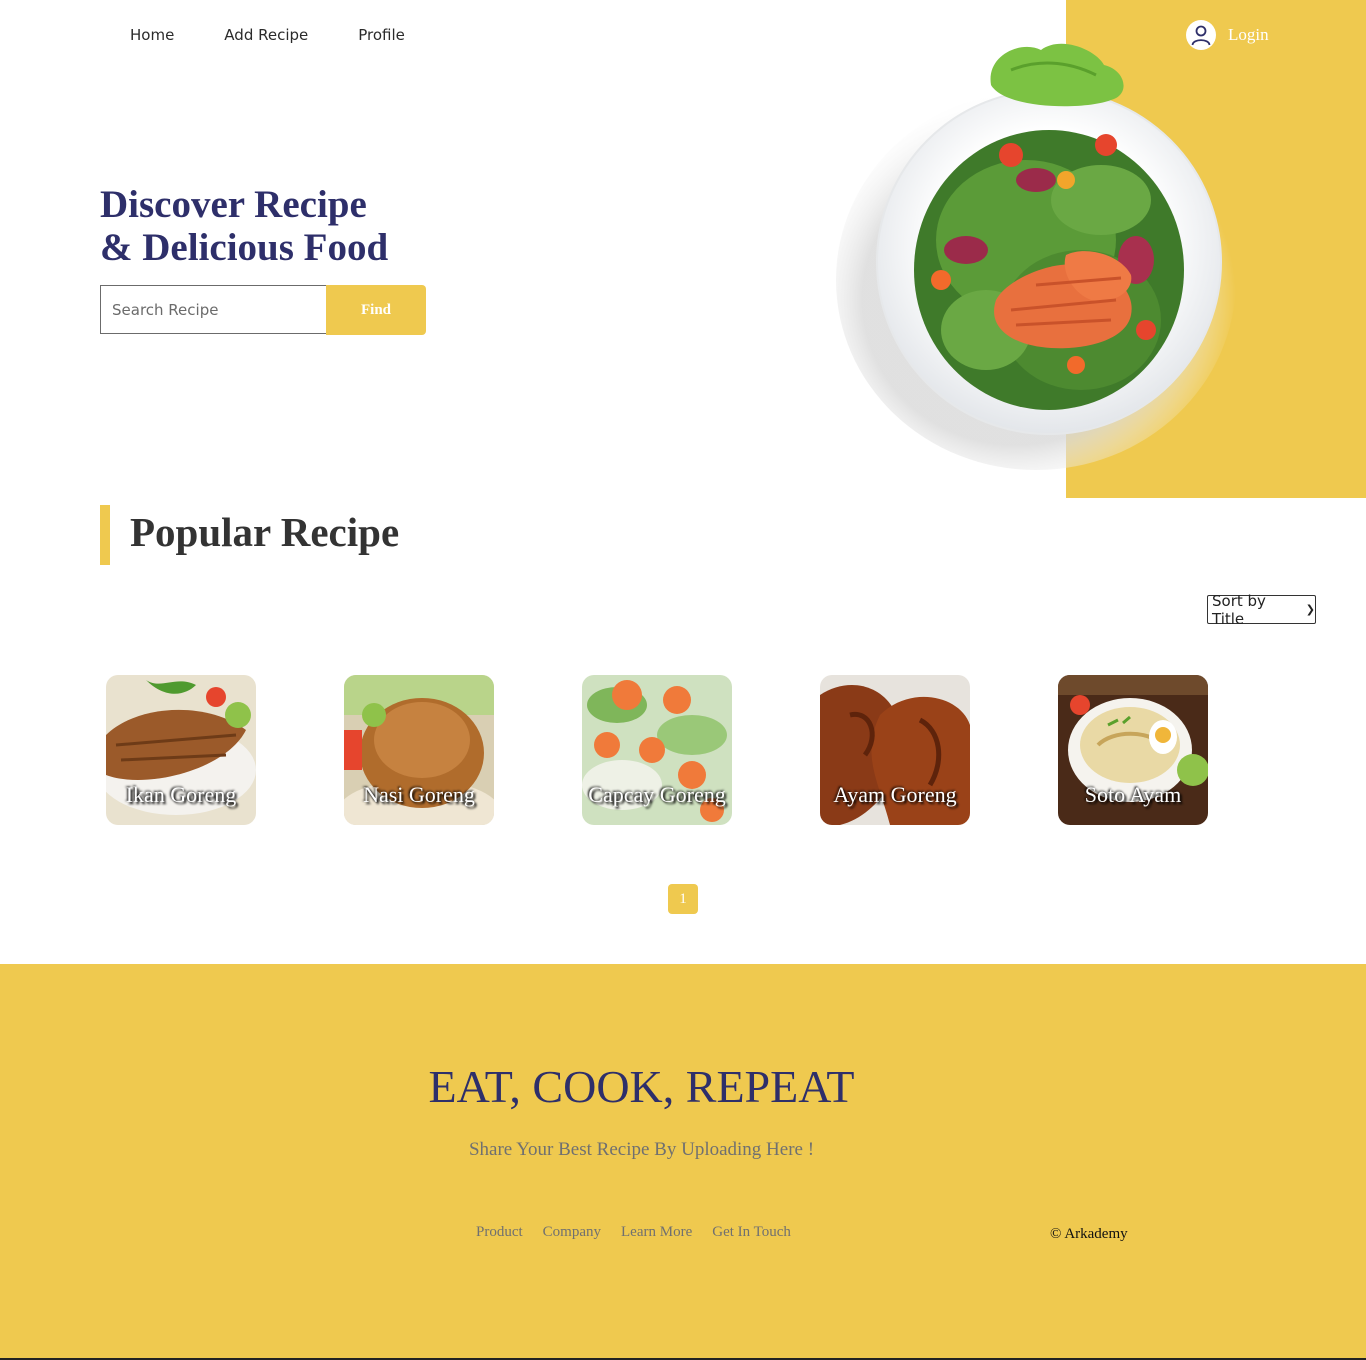  Describe the element at coordinates (181, 750) in the screenshot. I see `recipe-card-ikan-goreng: Ikan Goreng` at that location.